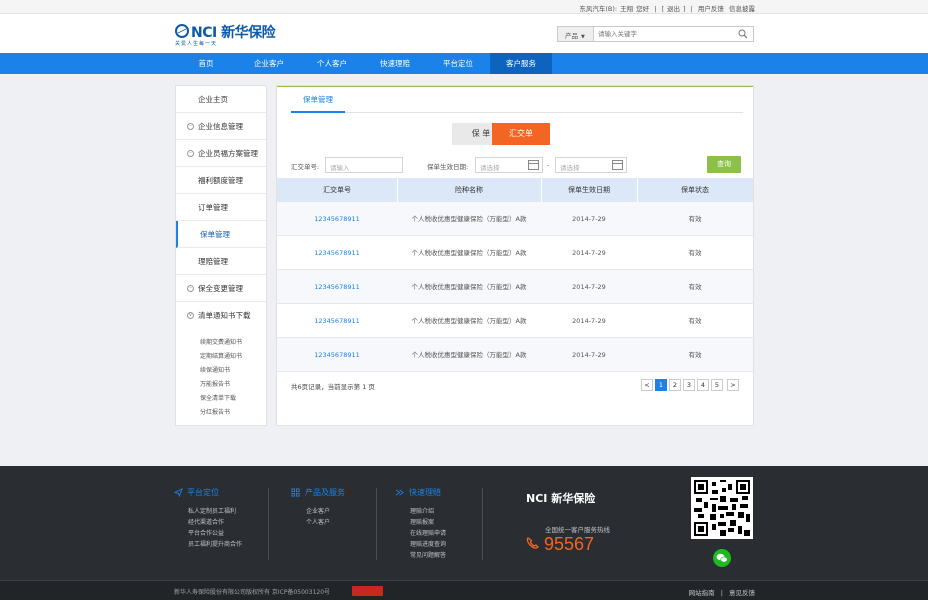  I want to click on footer-col-title: 产品及服务, so click(325, 492).